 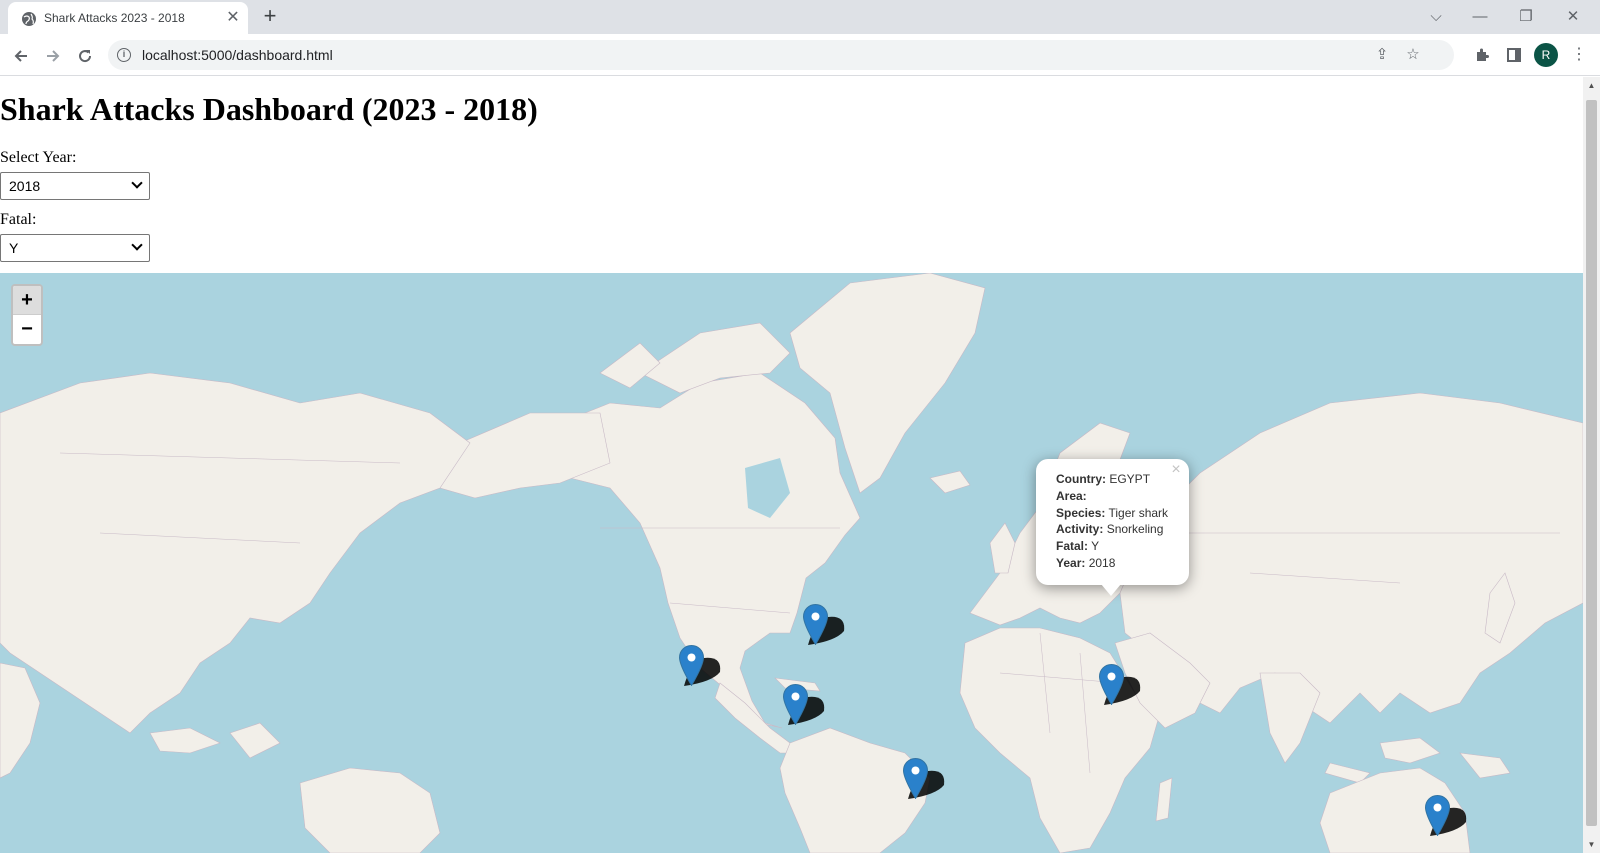 I want to click on browser-toolbar: i localhost:5000/dashboard.html ⇪ ☆ R ⋮, so click(x=800, y=55).